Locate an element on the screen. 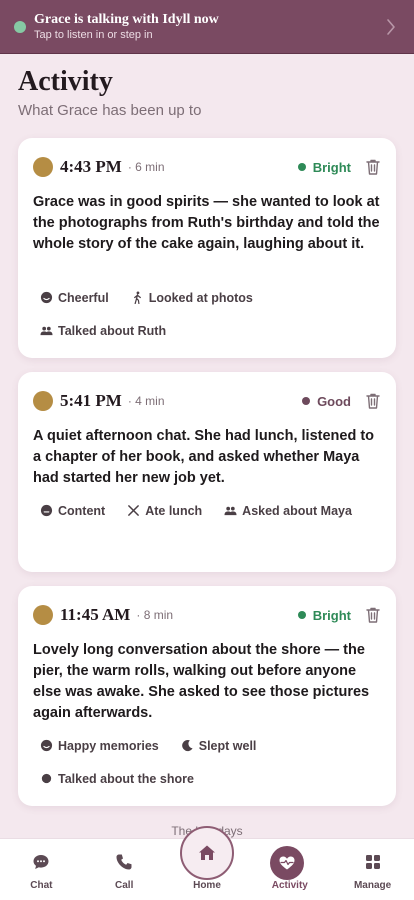 The height and width of the screenshot is (900, 414). grid-icon is located at coordinates (372, 862).